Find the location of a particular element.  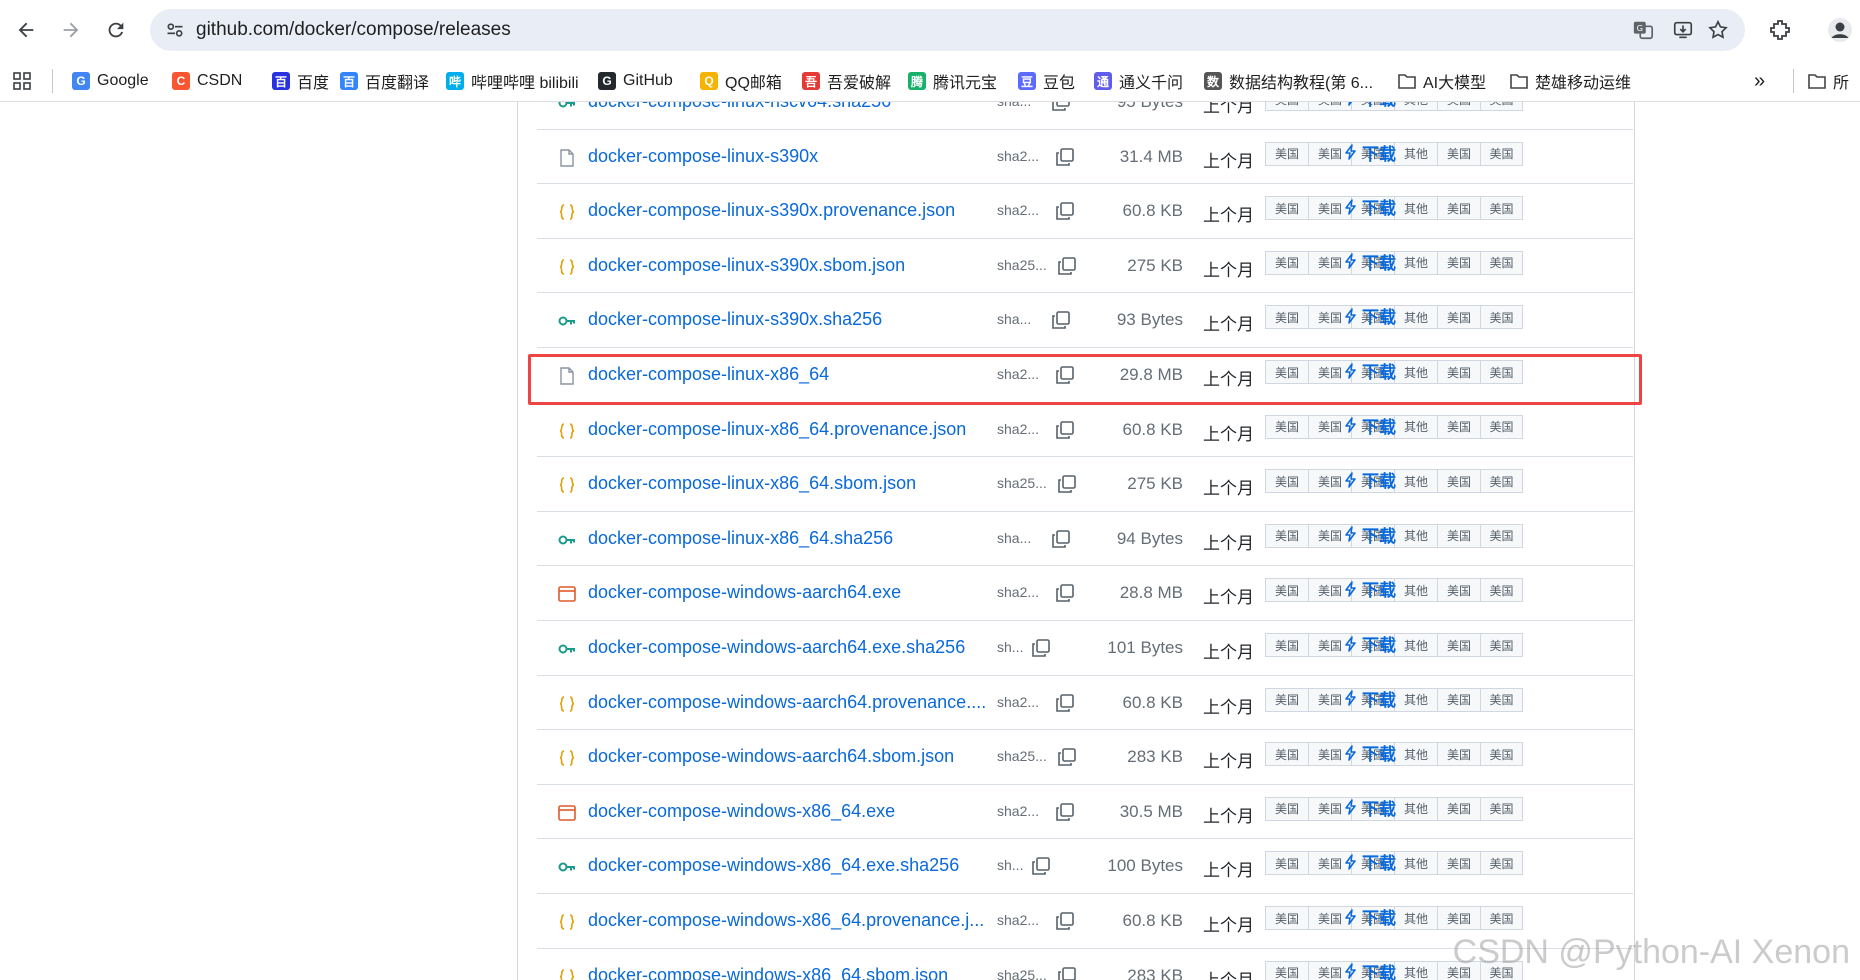

asset-link: docker-compose-windows-x86_64.exe is located at coordinates (741, 811).